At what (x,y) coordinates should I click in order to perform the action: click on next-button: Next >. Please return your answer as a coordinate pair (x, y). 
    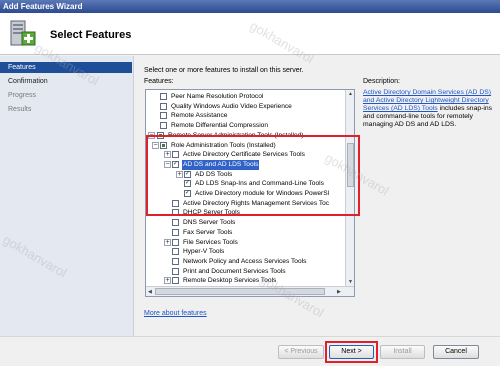
    Looking at the image, I should click on (351, 352).